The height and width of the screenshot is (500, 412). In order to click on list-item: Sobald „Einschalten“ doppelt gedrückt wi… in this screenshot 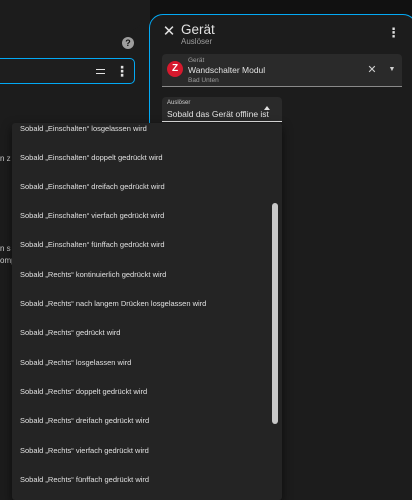, I will do `click(142, 158)`.